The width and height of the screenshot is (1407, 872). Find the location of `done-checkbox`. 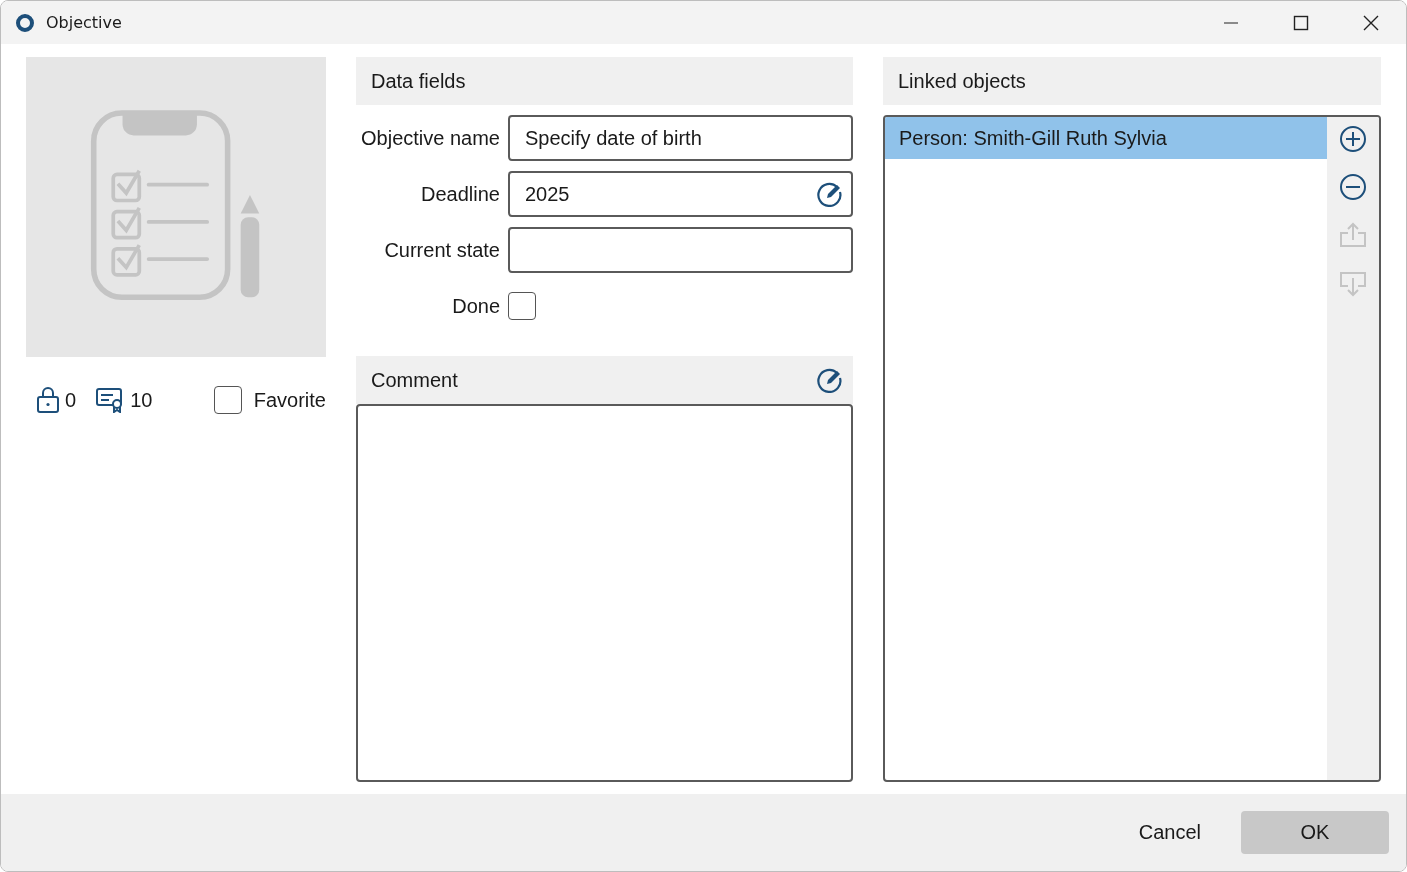

done-checkbox is located at coordinates (522, 306).